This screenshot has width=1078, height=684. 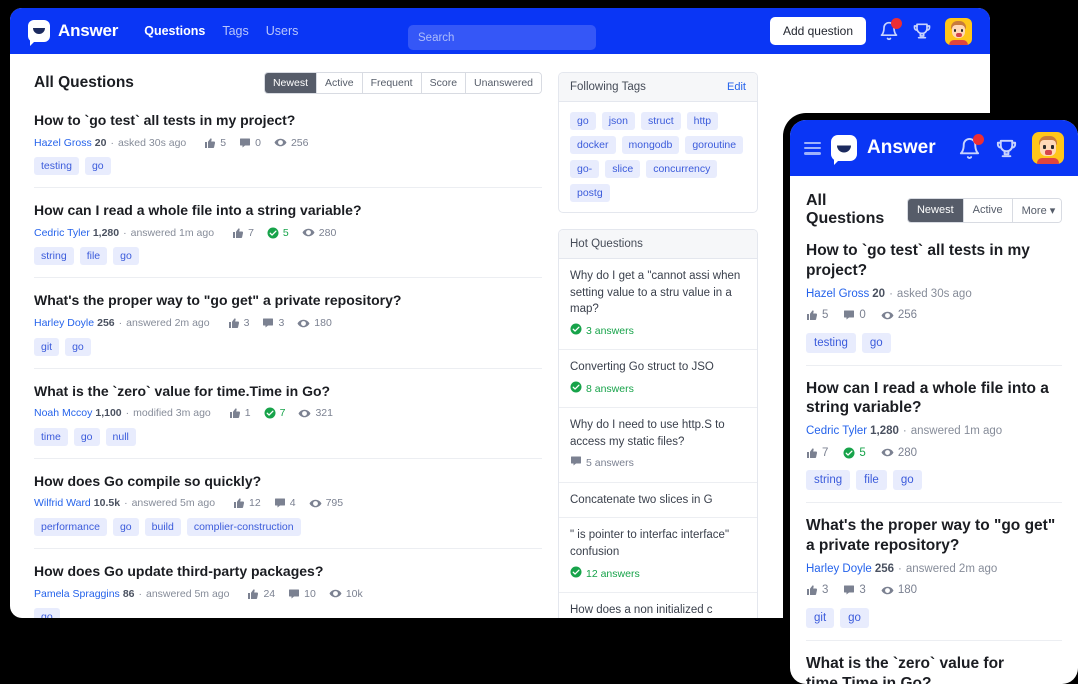 What do you see at coordinates (392, 83) in the screenshot?
I see `tab-frequent: Frequent` at bounding box center [392, 83].